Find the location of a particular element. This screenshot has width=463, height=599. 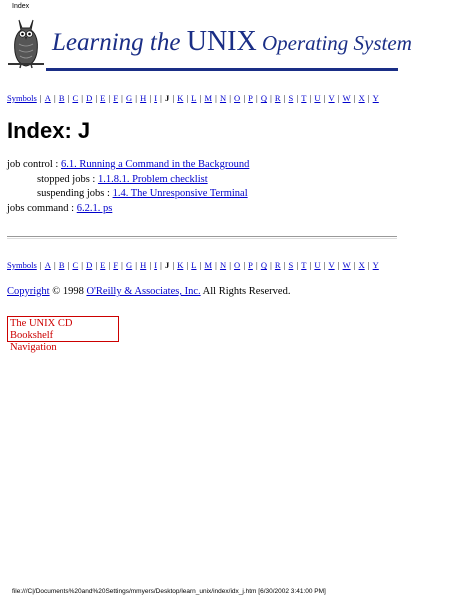

index-entry-link: 6.1. Running a Command in the Background is located at coordinates (155, 164).